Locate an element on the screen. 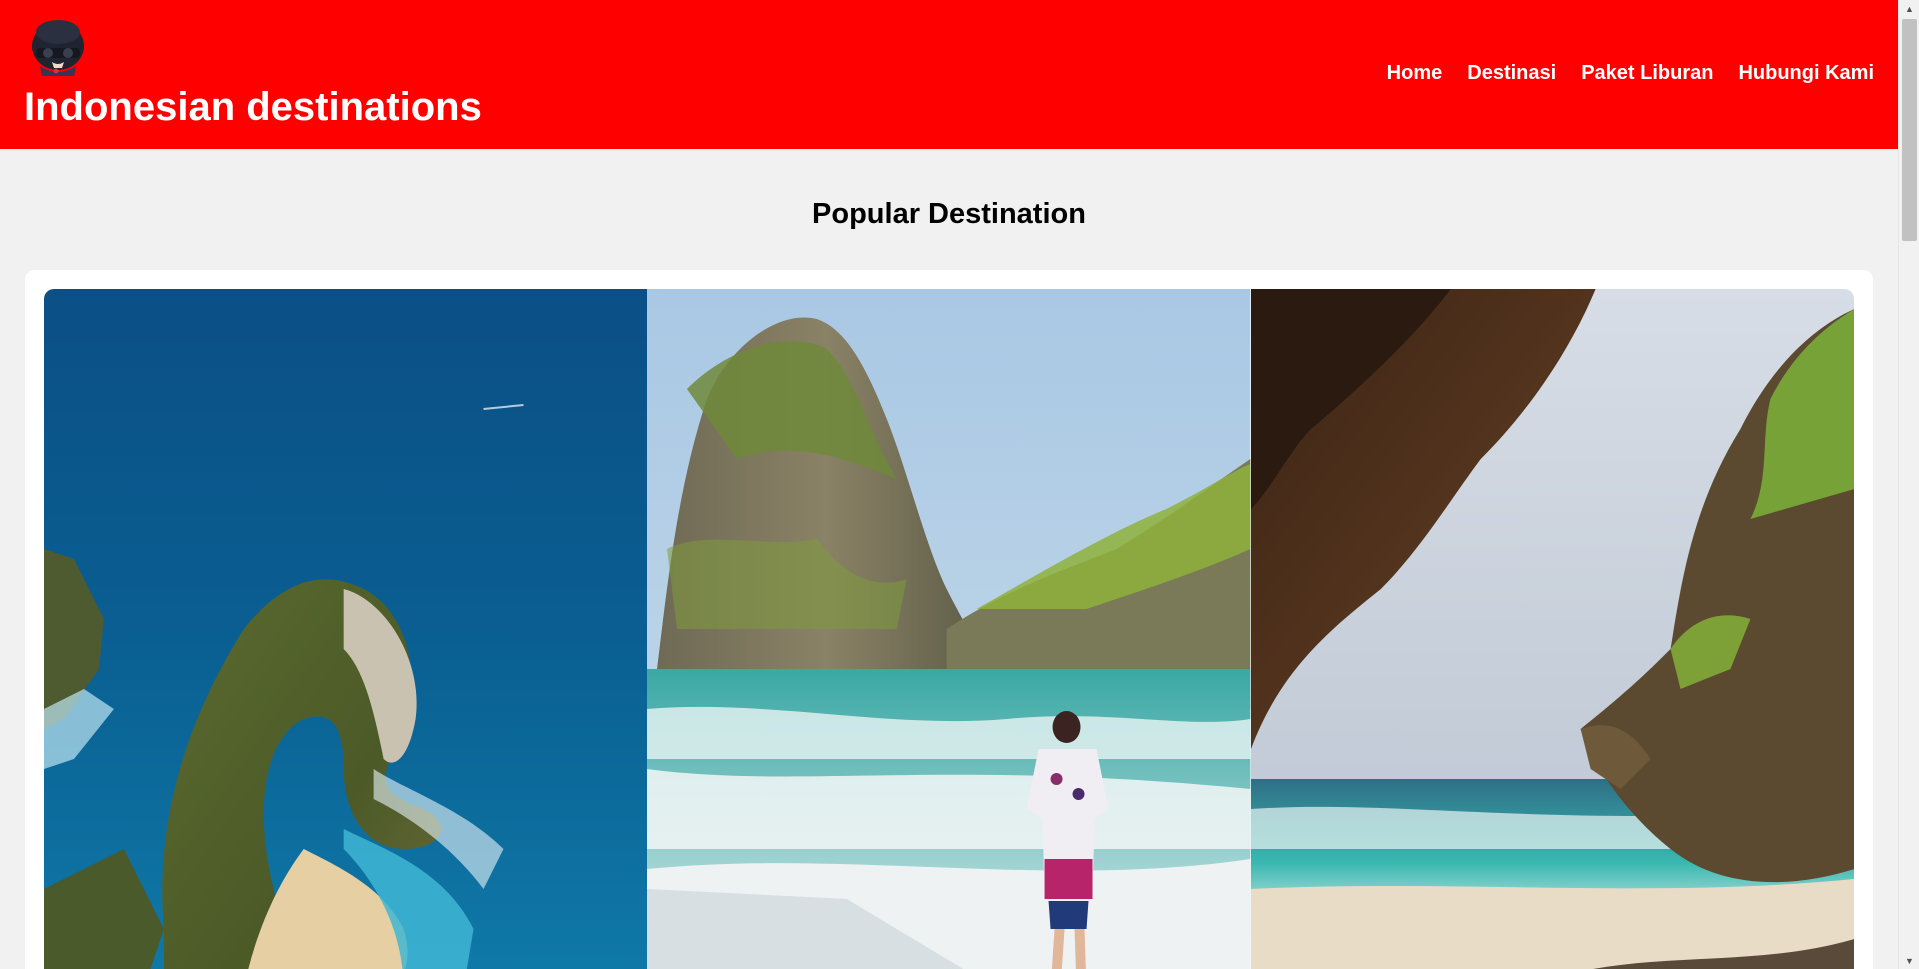  nav-hubungi-kami-link: Hubungi Kami is located at coordinates (1806, 73).